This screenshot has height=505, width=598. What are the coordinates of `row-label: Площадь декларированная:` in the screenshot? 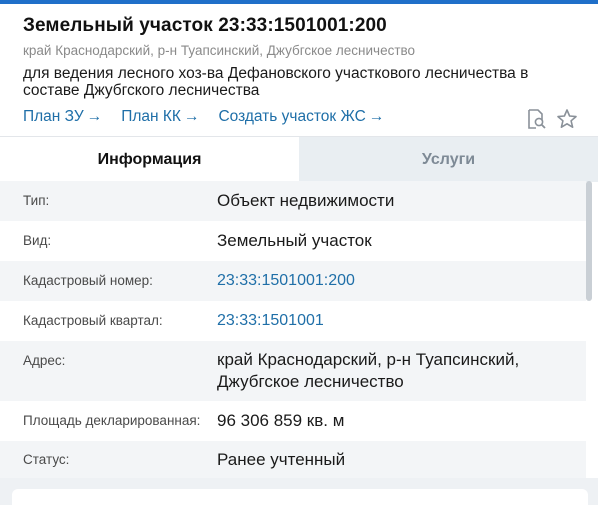 It's located at (112, 420).